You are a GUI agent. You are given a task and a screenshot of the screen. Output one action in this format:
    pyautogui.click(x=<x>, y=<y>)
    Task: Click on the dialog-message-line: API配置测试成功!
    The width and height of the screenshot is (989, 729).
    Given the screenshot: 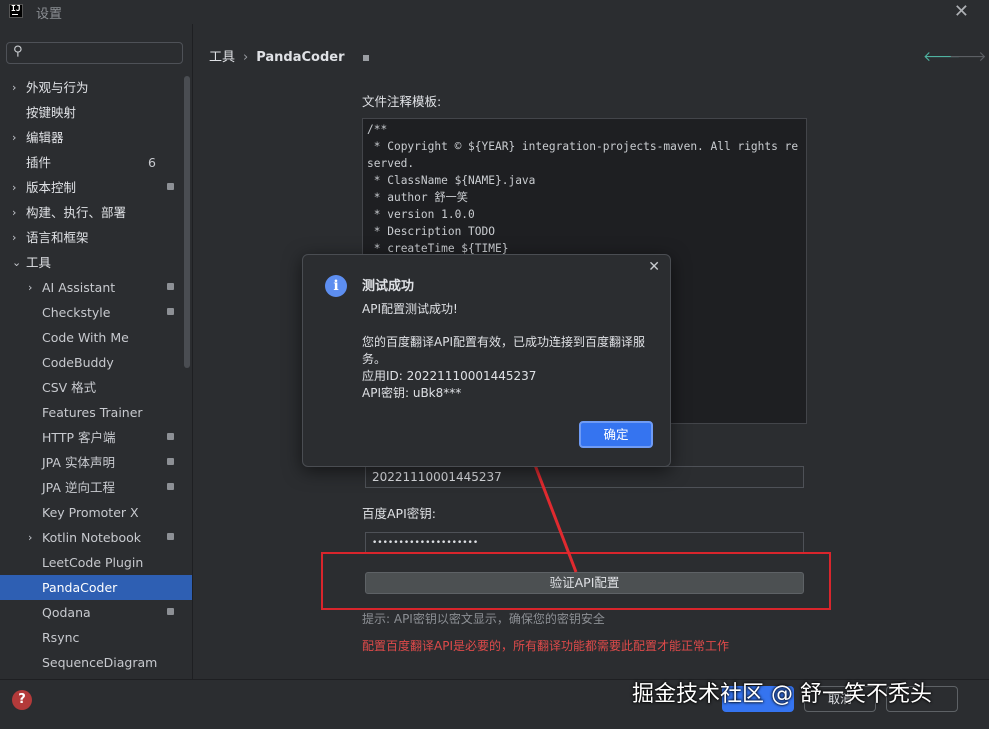 What is the action you would take?
    pyautogui.click(x=410, y=309)
    